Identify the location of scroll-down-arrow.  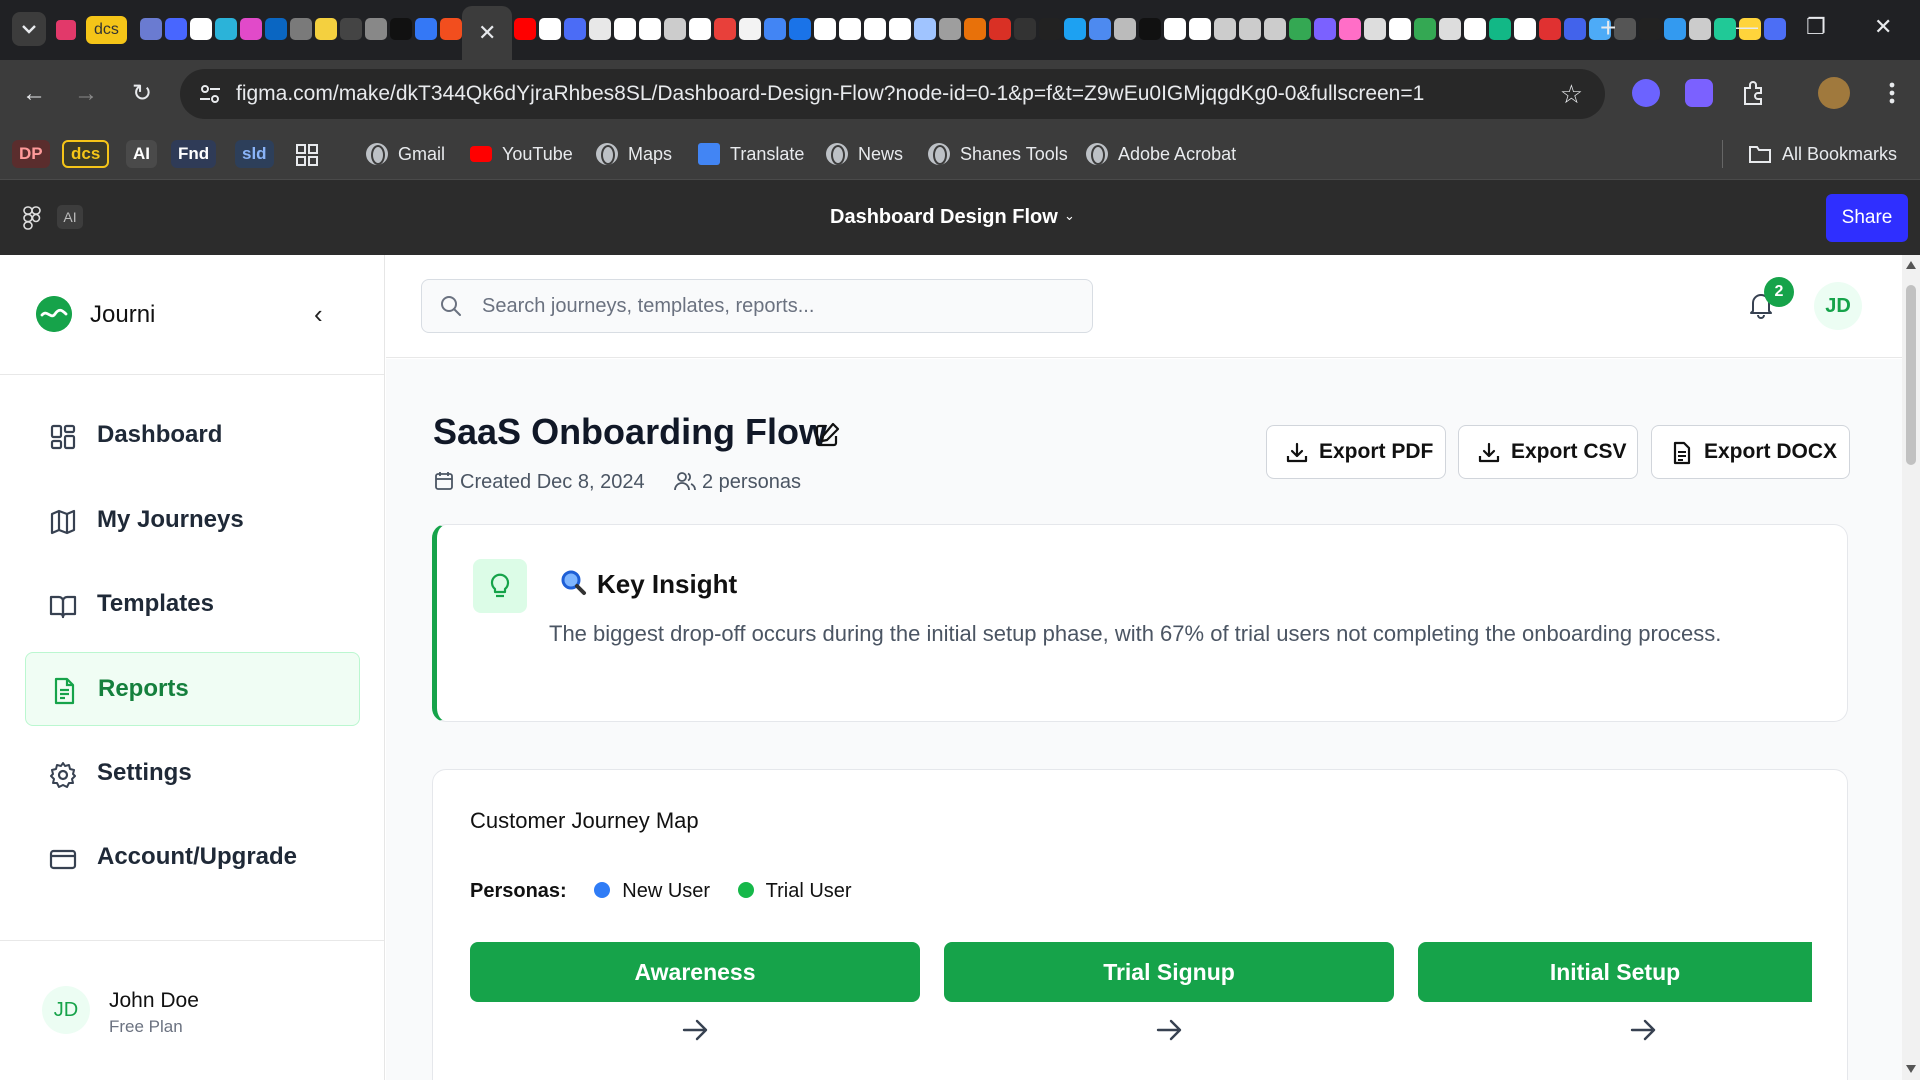
(1911, 1069).